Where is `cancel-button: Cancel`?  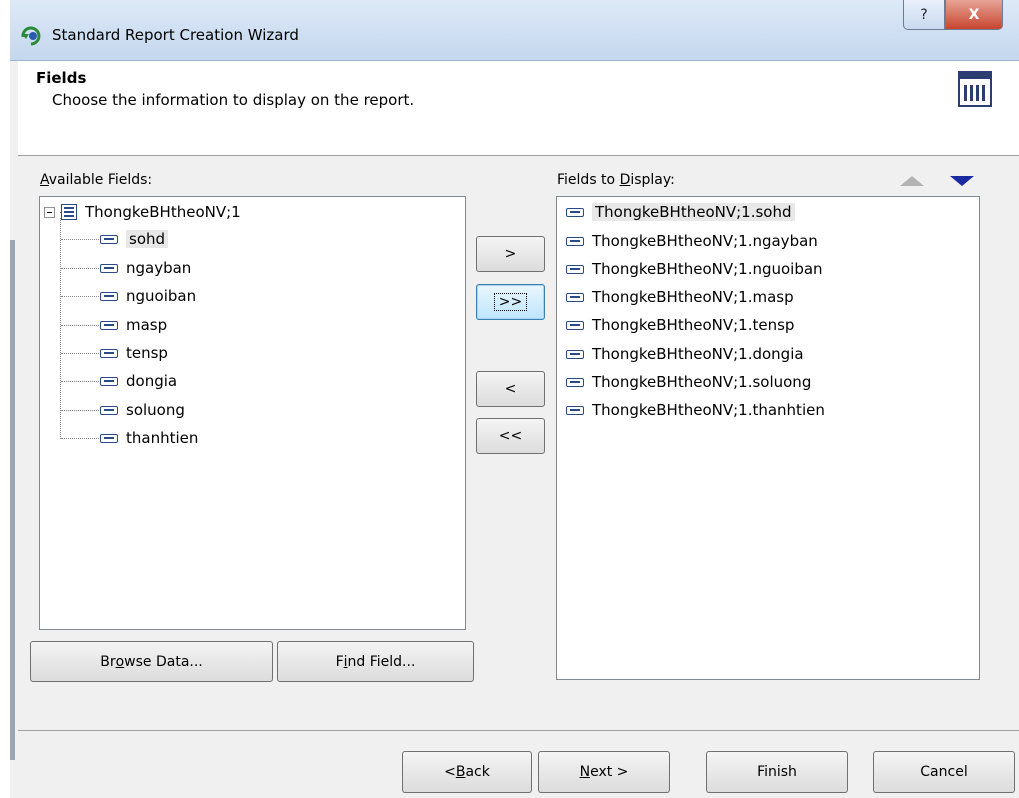
cancel-button: Cancel is located at coordinates (944, 772).